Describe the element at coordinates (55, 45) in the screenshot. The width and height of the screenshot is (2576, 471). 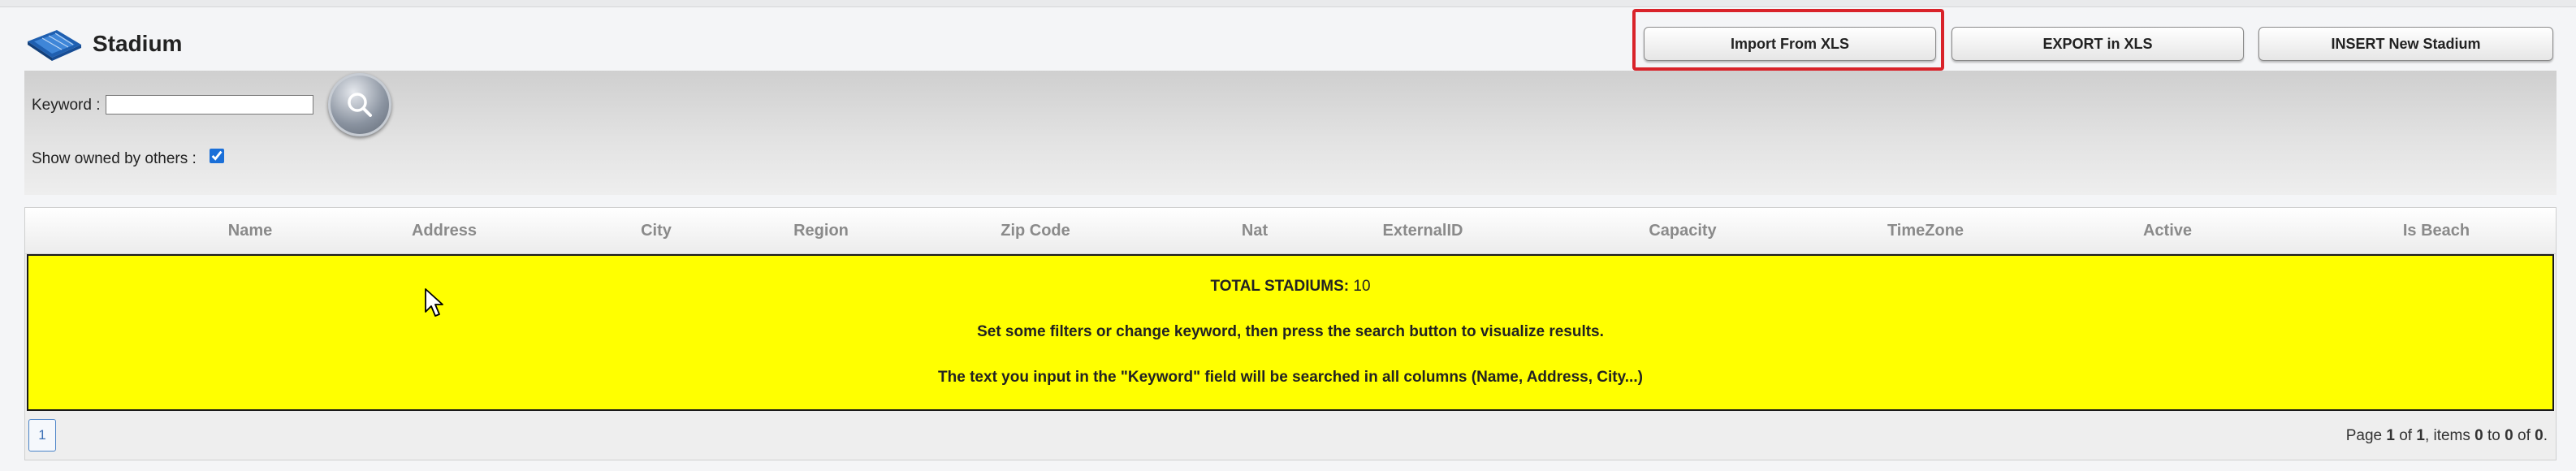
I see `stadium-icon` at that location.